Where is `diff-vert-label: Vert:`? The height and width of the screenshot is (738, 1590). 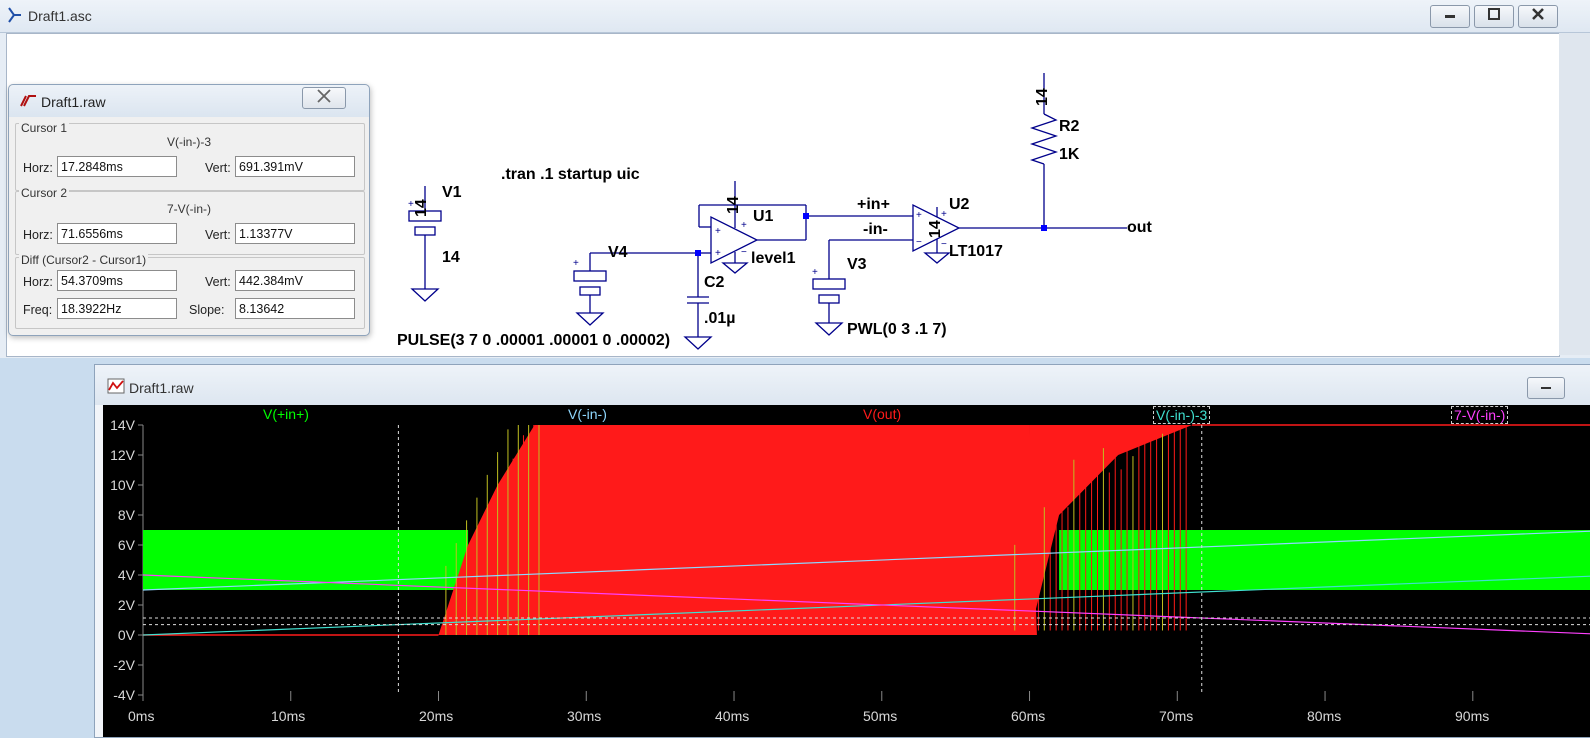 diff-vert-label: Vert: is located at coordinates (218, 282).